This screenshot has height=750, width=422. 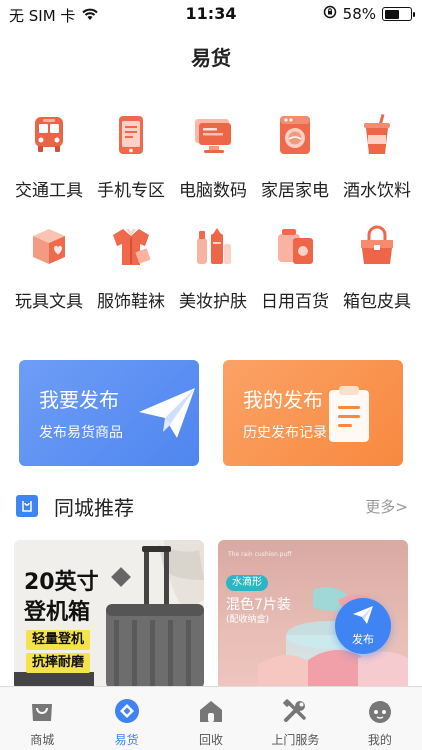 I want to click on profile-icon, so click(x=380, y=711).